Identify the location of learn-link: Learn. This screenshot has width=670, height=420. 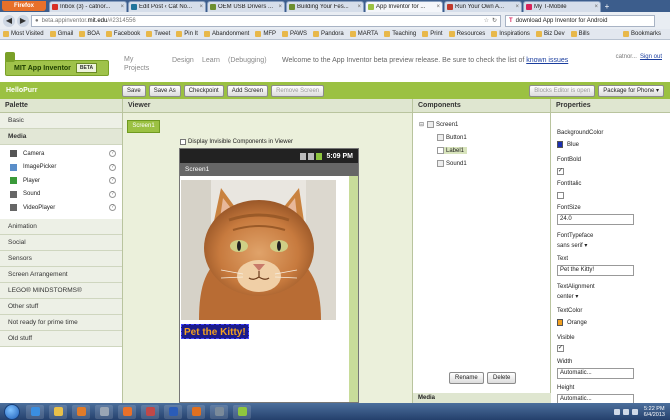
(211, 60).